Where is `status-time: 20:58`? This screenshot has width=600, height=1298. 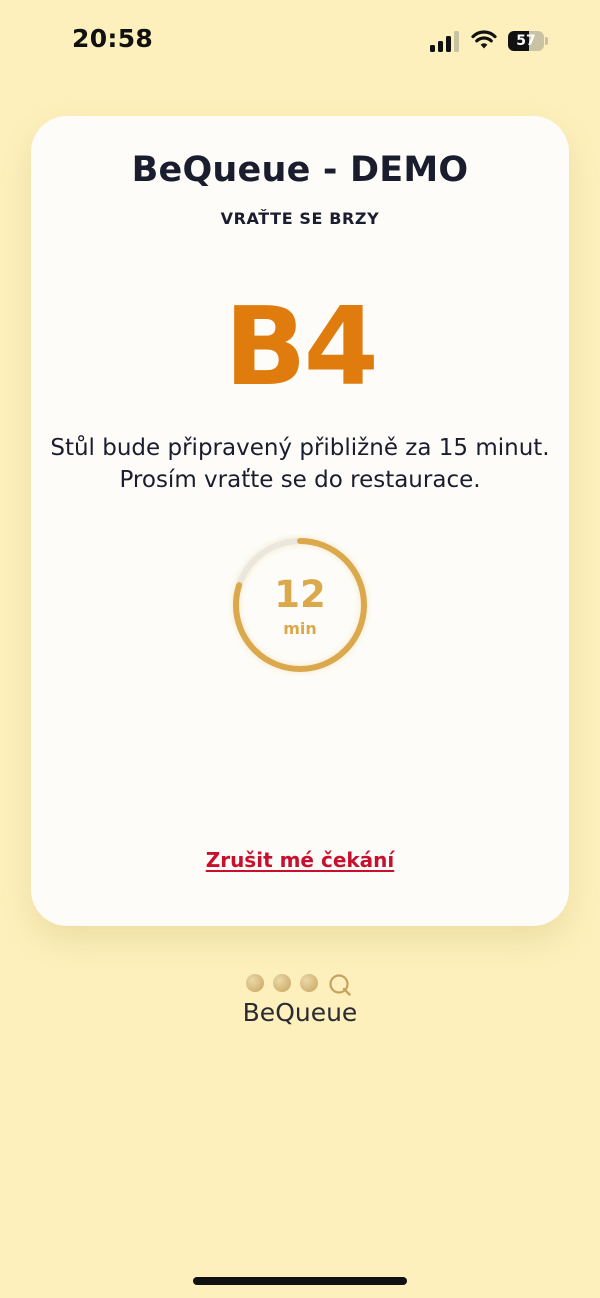
status-time: 20:58 is located at coordinates (113, 38).